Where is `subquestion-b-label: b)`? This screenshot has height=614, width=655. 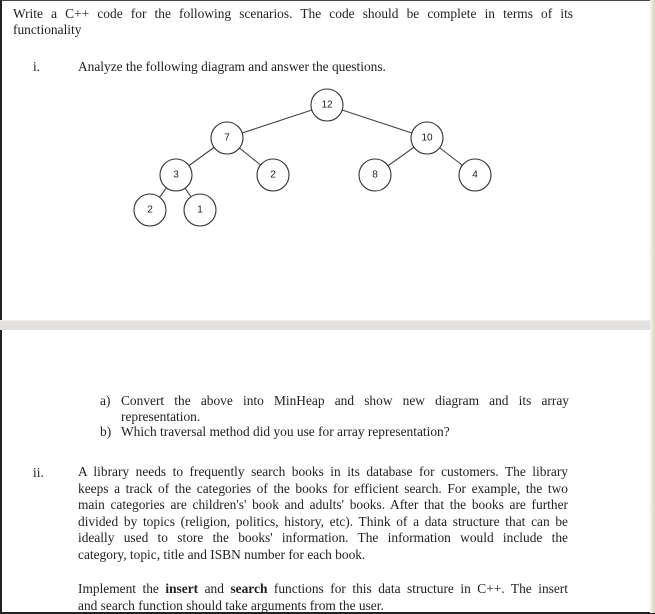 subquestion-b-label: b) is located at coordinates (106, 431).